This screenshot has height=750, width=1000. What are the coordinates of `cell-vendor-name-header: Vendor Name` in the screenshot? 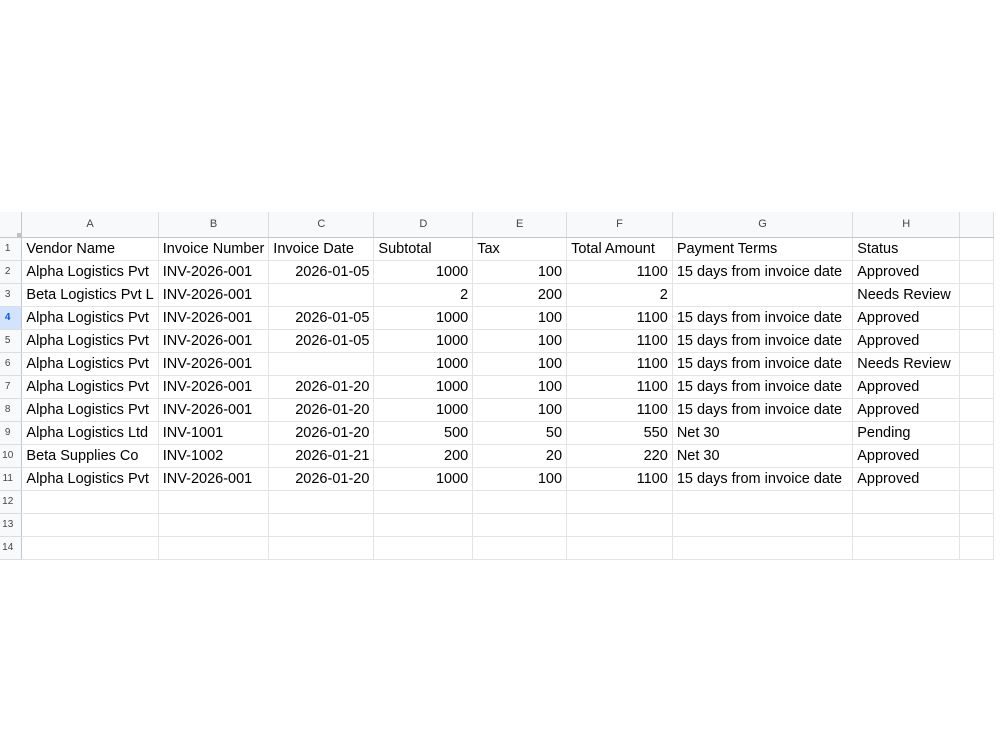 It's located at (90, 249).